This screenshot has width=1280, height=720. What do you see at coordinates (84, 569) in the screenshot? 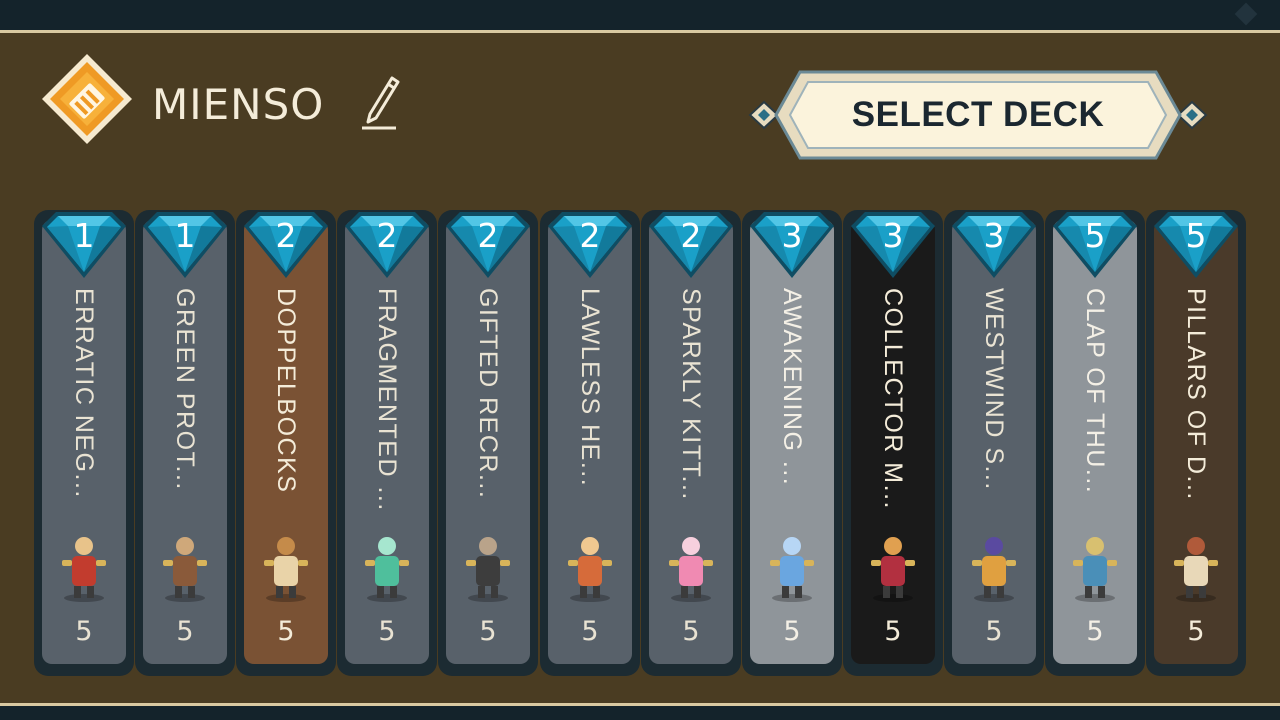
I see `red-robed-mage-icon` at bounding box center [84, 569].